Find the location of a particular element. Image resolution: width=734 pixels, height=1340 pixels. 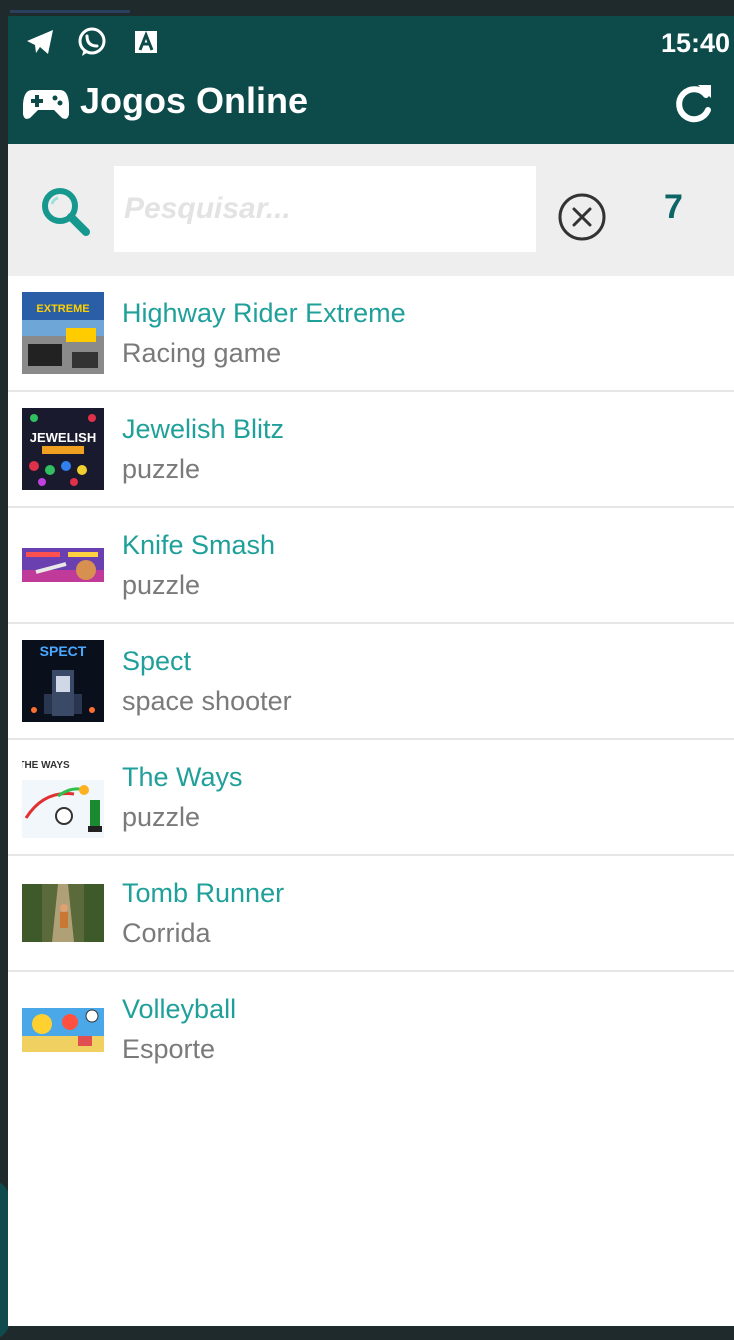

list-item: Knife Smash puzzle is located at coordinates (371, 566).